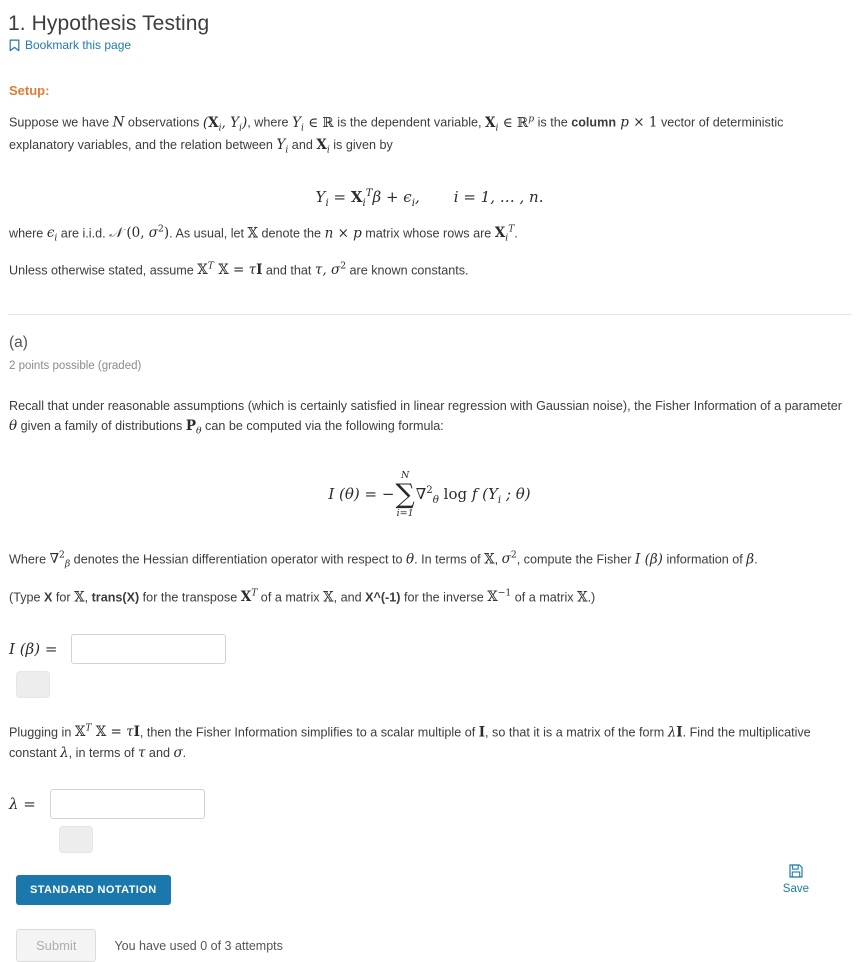 The image size is (861, 962). I want to click on text-fragment: Plugging in, so click(42, 732).